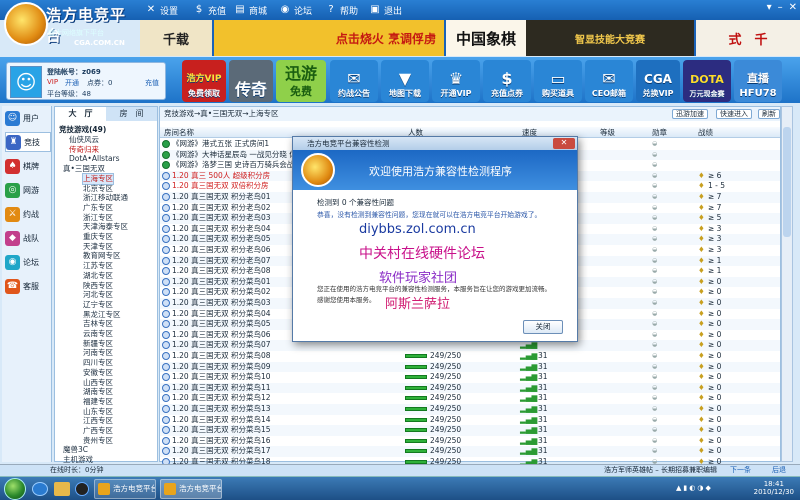 The width and height of the screenshot is (800, 500). I want to click on col-level: 等级, so click(607, 132).